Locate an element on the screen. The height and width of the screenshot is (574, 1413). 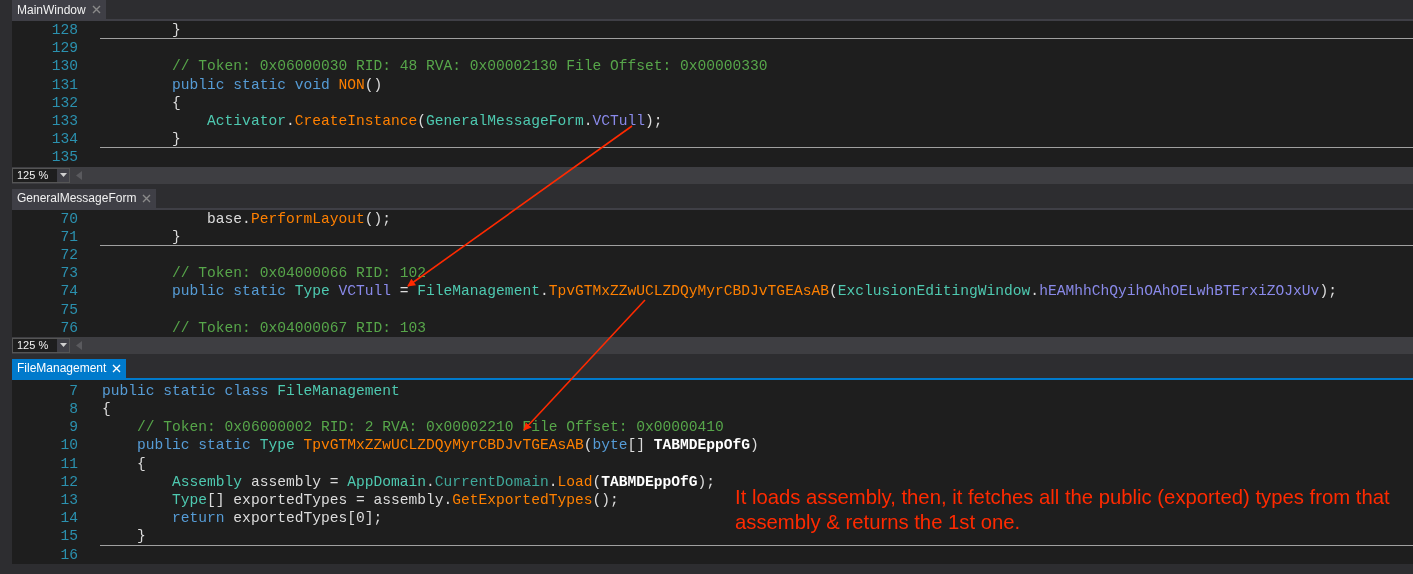
line-number: 129 is located at coordinates (64, 48).